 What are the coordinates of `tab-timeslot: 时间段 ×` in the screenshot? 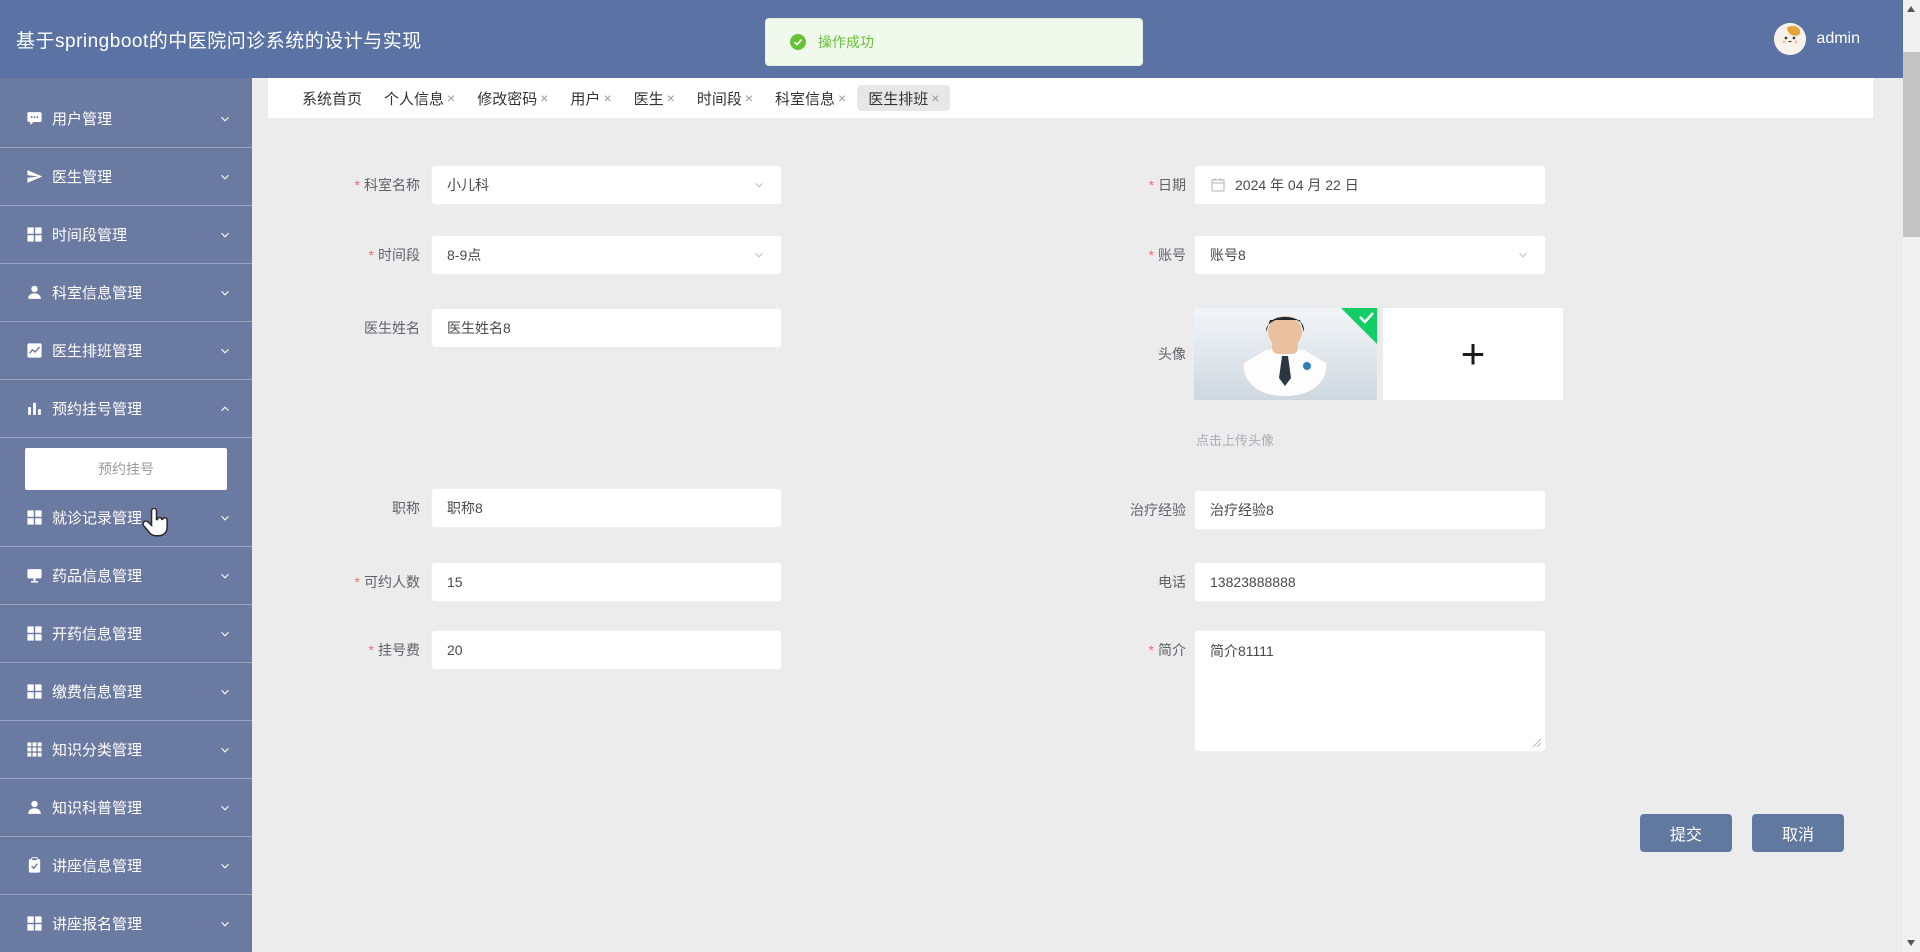 It's located at (725, 98).